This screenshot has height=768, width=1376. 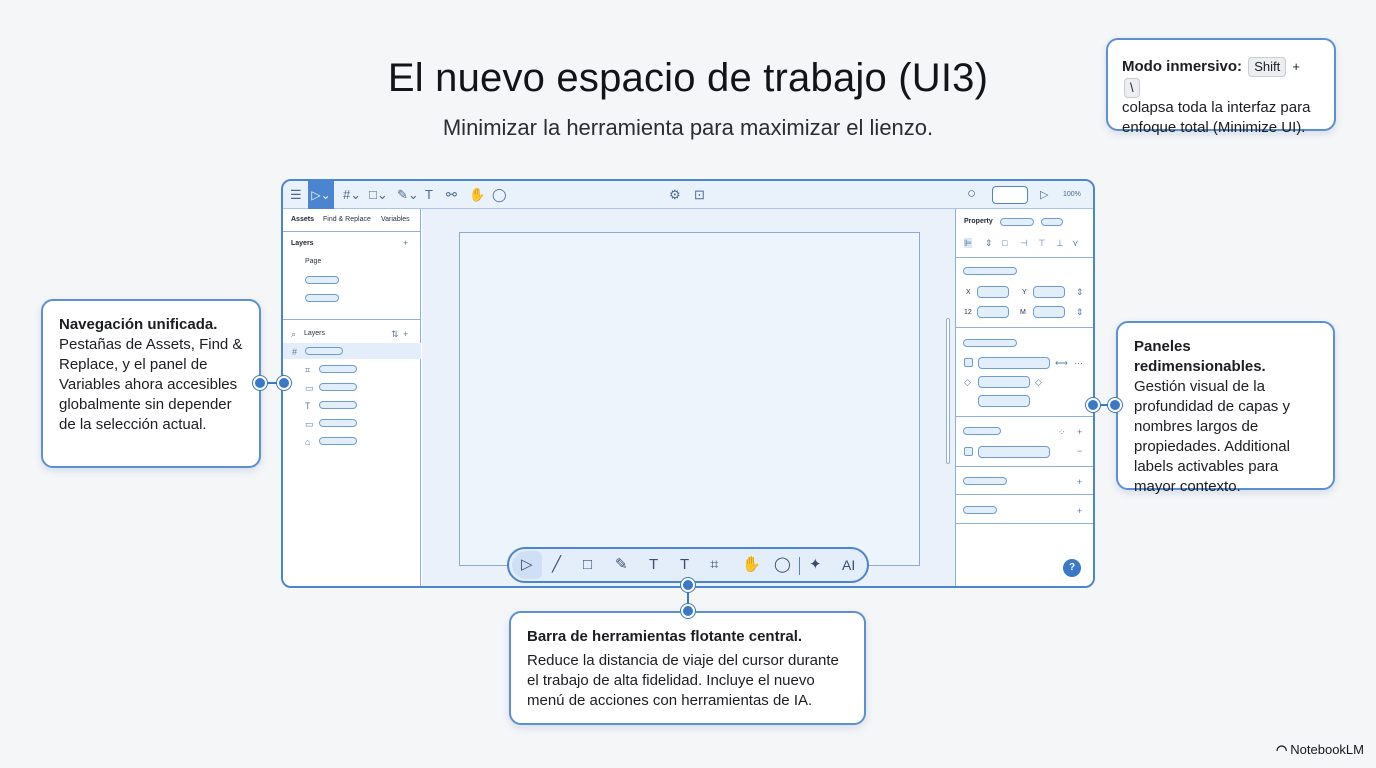 I want to click on text-tool-alt-icon: T, so click(x=684, y=565).